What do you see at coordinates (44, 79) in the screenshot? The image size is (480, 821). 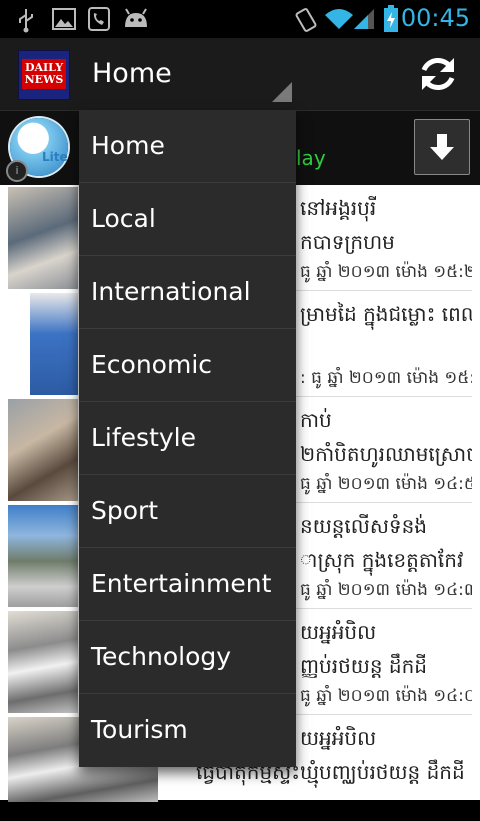 I see `logo-line2: NEWS` at bounding box center [44, 79].